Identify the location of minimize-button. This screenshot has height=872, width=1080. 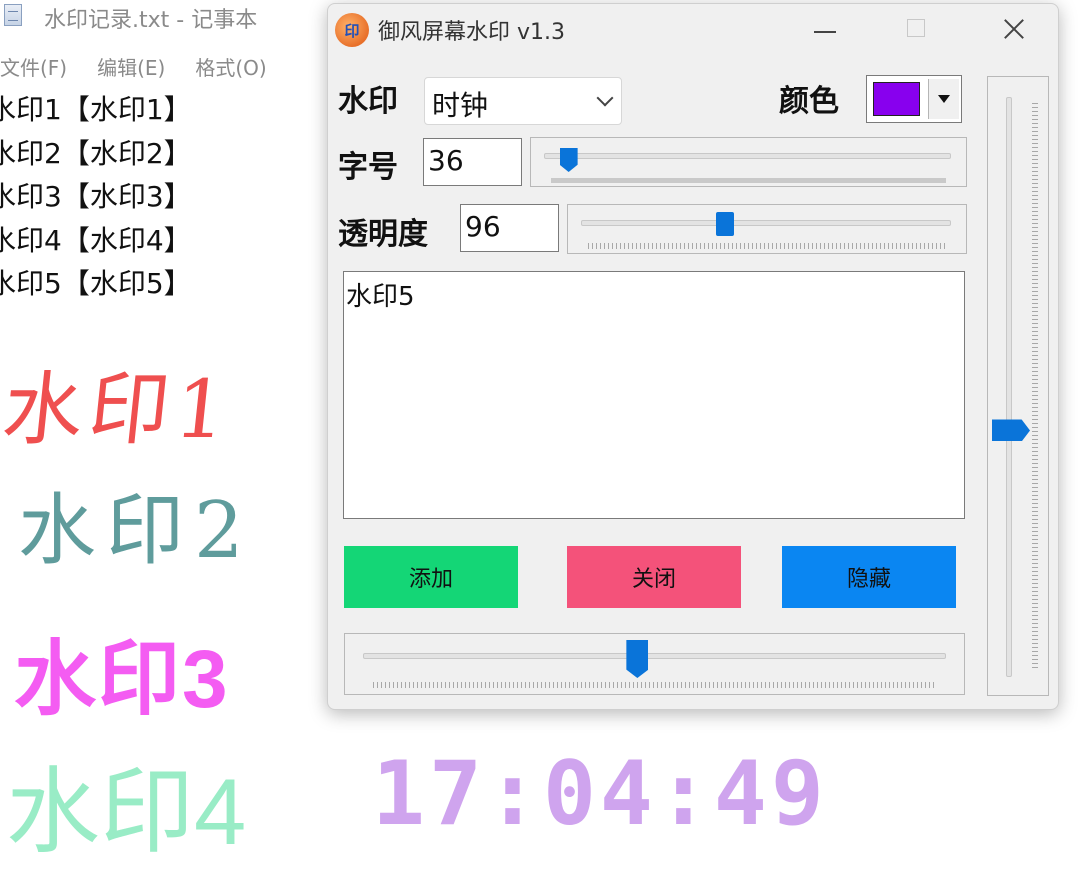
(825, 29).